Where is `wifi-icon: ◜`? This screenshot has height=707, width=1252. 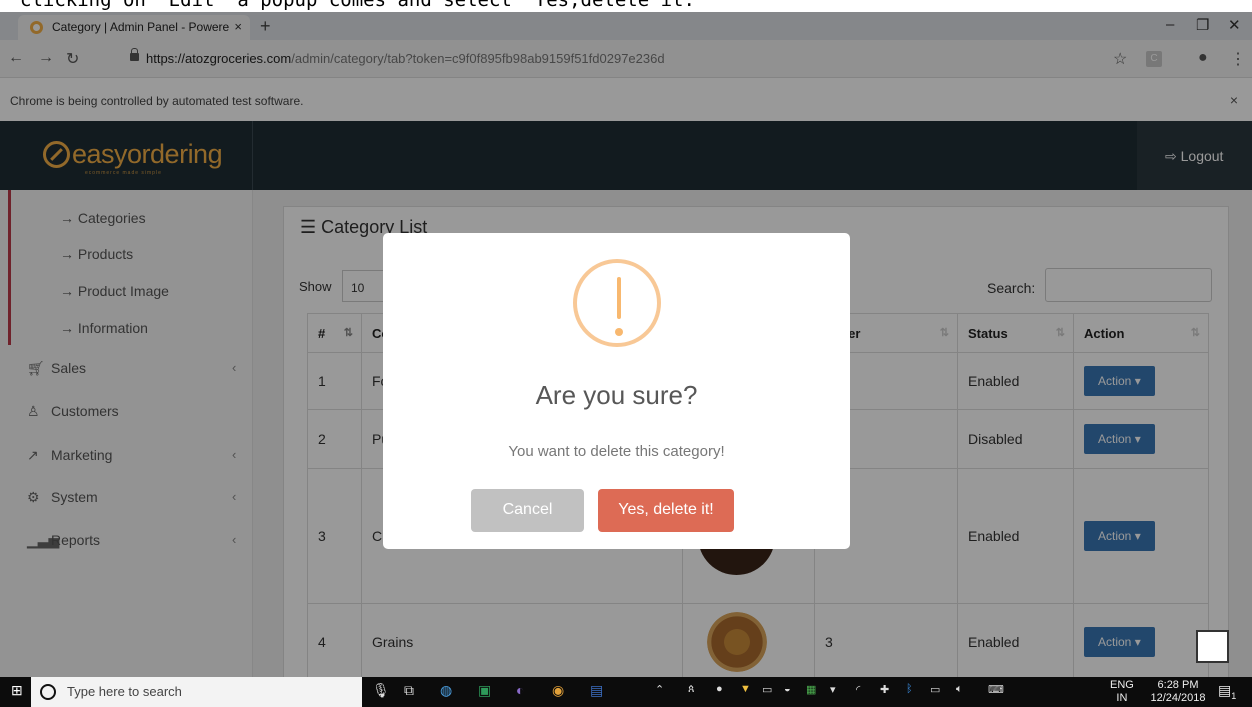
wifi-icon: ◜ is located at coordinates (858, 689).